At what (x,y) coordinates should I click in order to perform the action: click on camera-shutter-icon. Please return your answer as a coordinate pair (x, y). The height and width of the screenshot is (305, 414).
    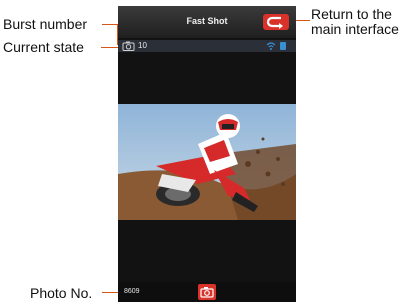
    Looking at the image, I should click on (207, 292).